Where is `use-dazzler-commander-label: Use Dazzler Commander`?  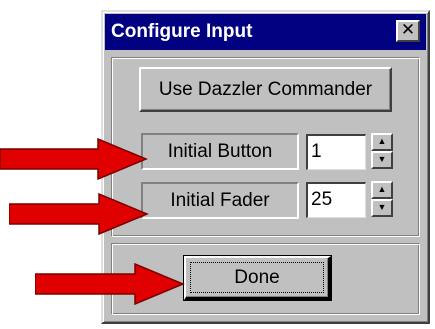
use-dazzler-commander-label: Use Dazzler Commander is located at coordinates (265, 89).